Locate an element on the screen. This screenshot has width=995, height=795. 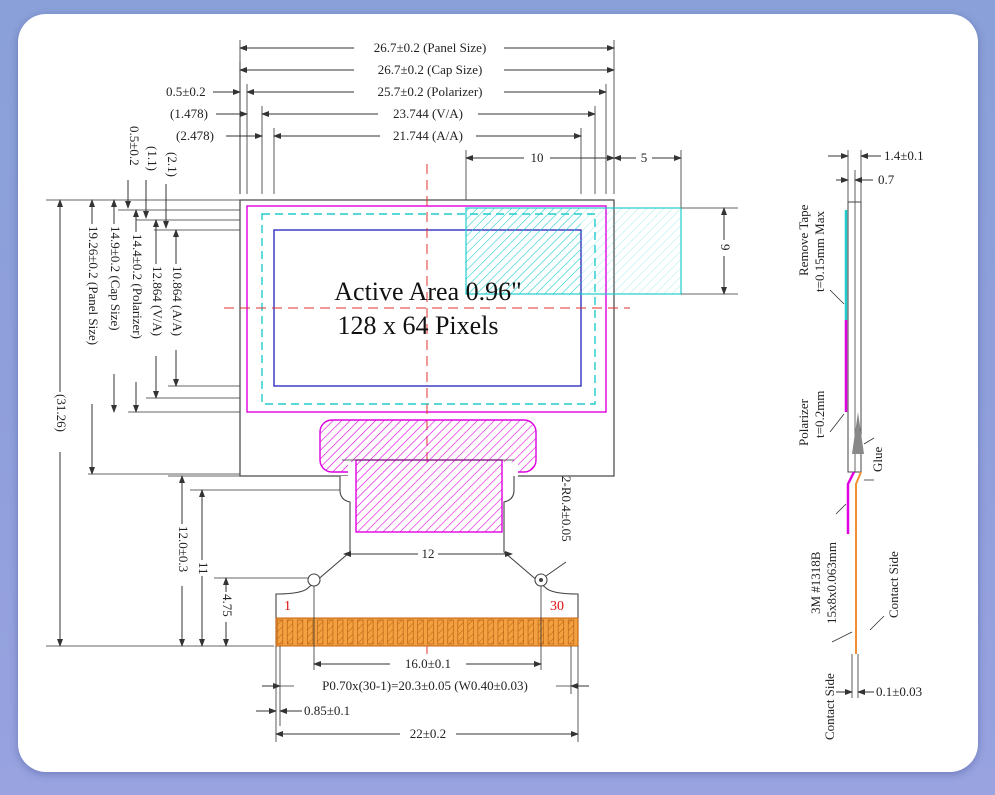
dim-ten: 10 is located at coordinates (537, 157).